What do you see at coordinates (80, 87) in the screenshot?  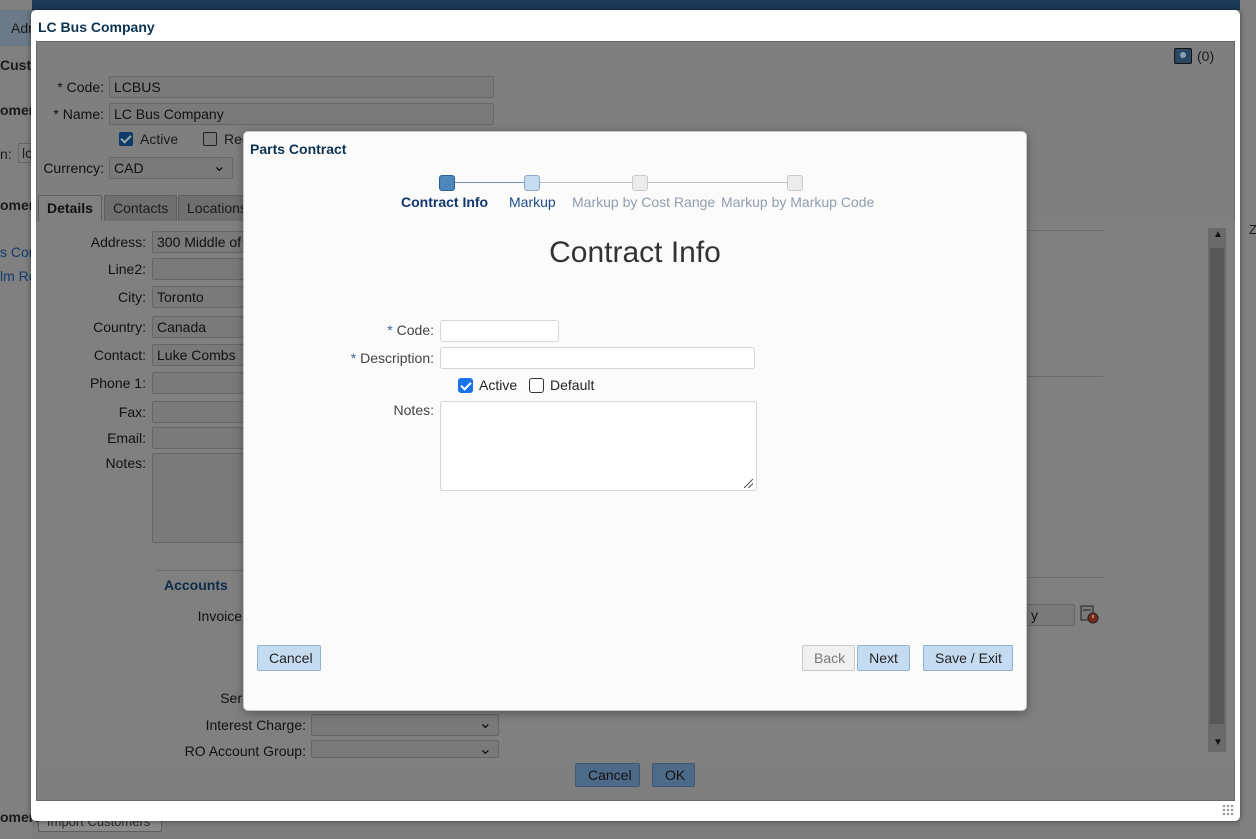 I see `code-label: * Code:` at bounding box center [80, 87].